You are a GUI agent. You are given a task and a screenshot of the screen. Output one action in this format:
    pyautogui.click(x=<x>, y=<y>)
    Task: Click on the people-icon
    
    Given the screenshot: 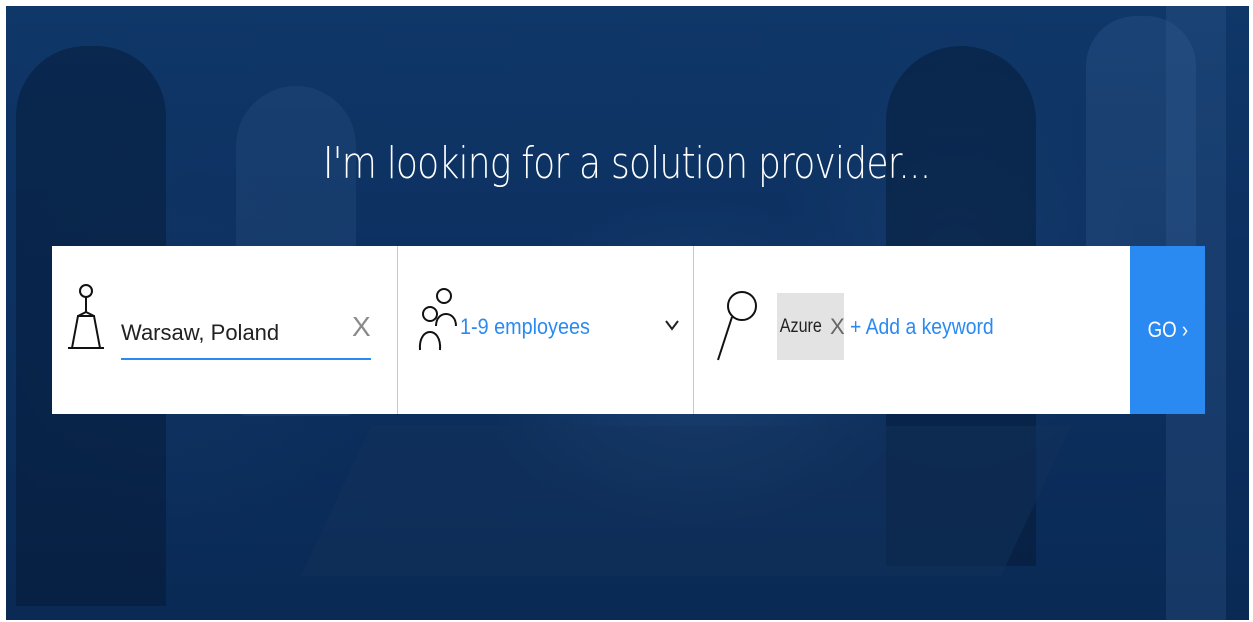 What is the action you would take?
    pyautogui.click(x=437, y=319)
    